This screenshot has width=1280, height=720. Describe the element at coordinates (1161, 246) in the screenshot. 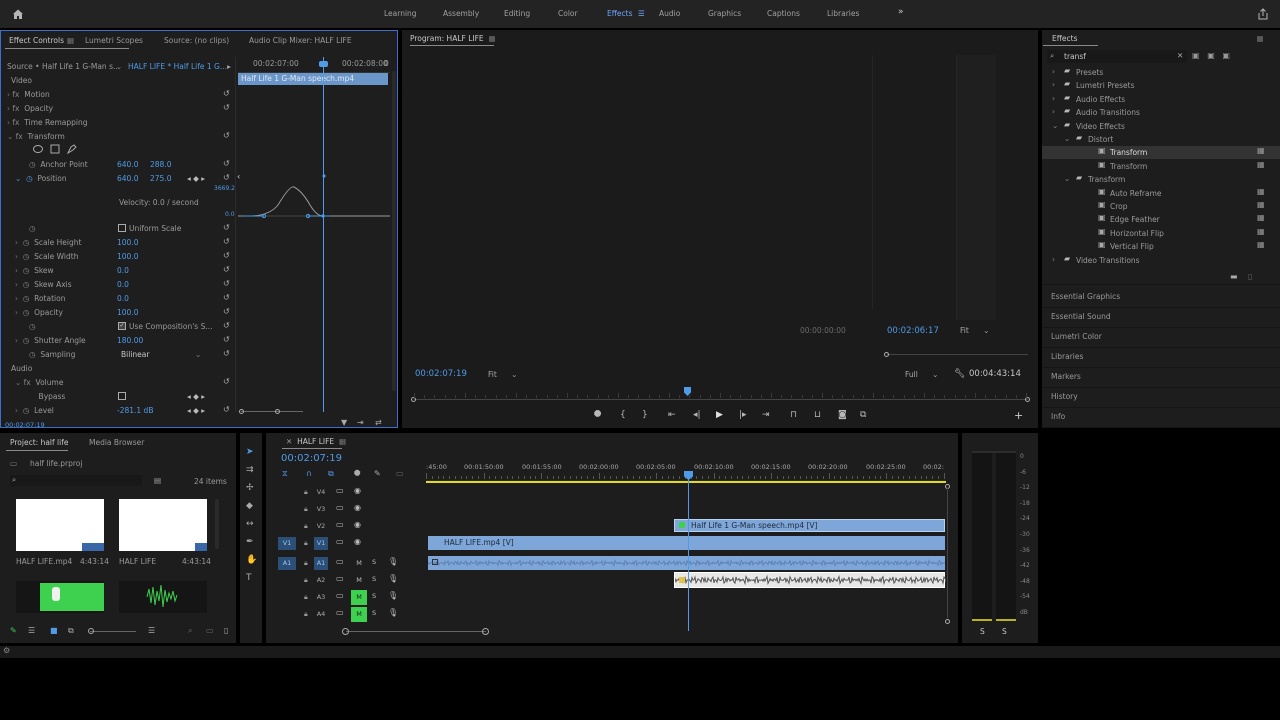

I see `effects-tree-item: ▣ ▦ Vertical Flip` at that location.